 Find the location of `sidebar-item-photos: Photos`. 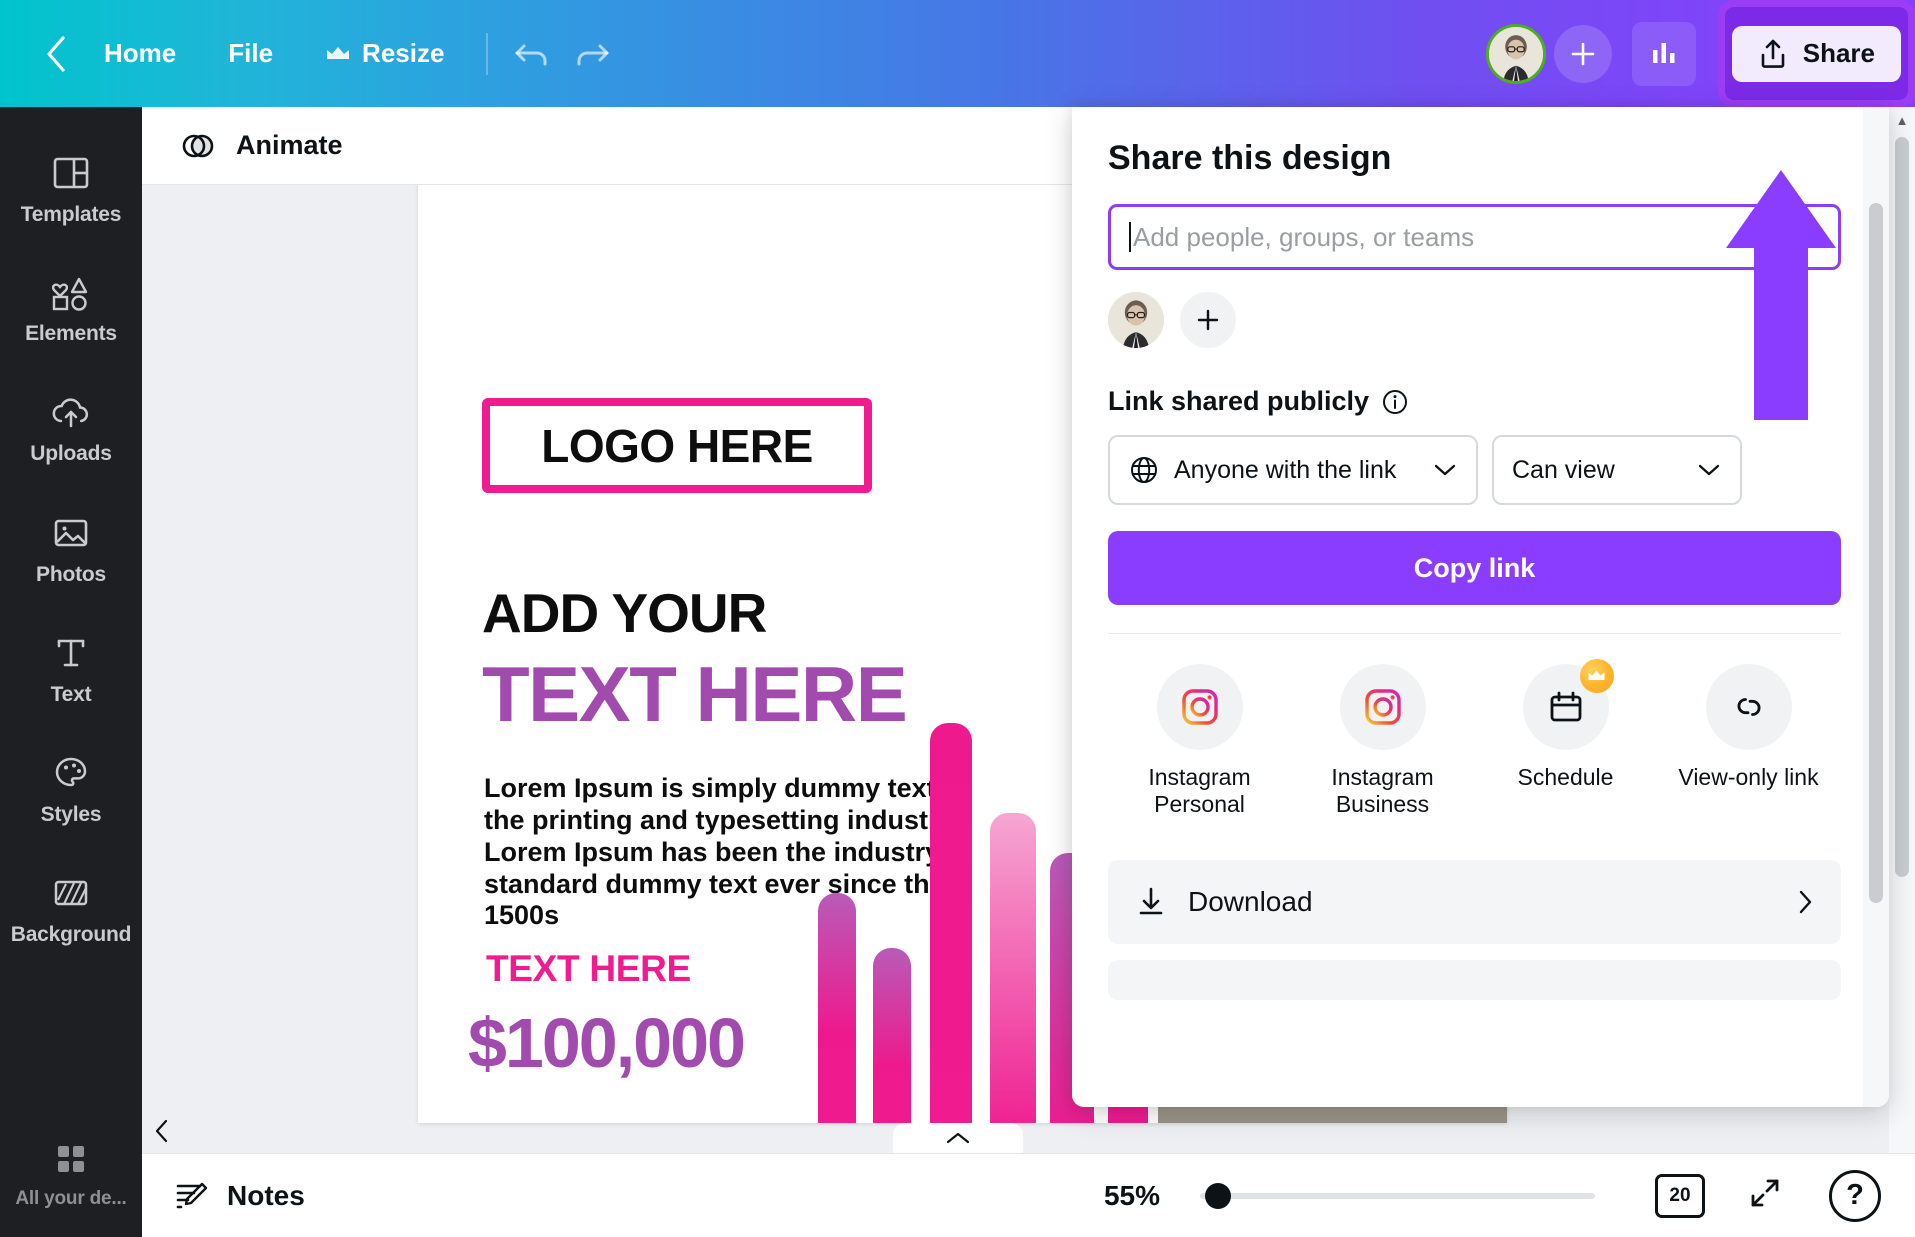

sidebar-item-photos: Photos is located at coordinates (71, 549).